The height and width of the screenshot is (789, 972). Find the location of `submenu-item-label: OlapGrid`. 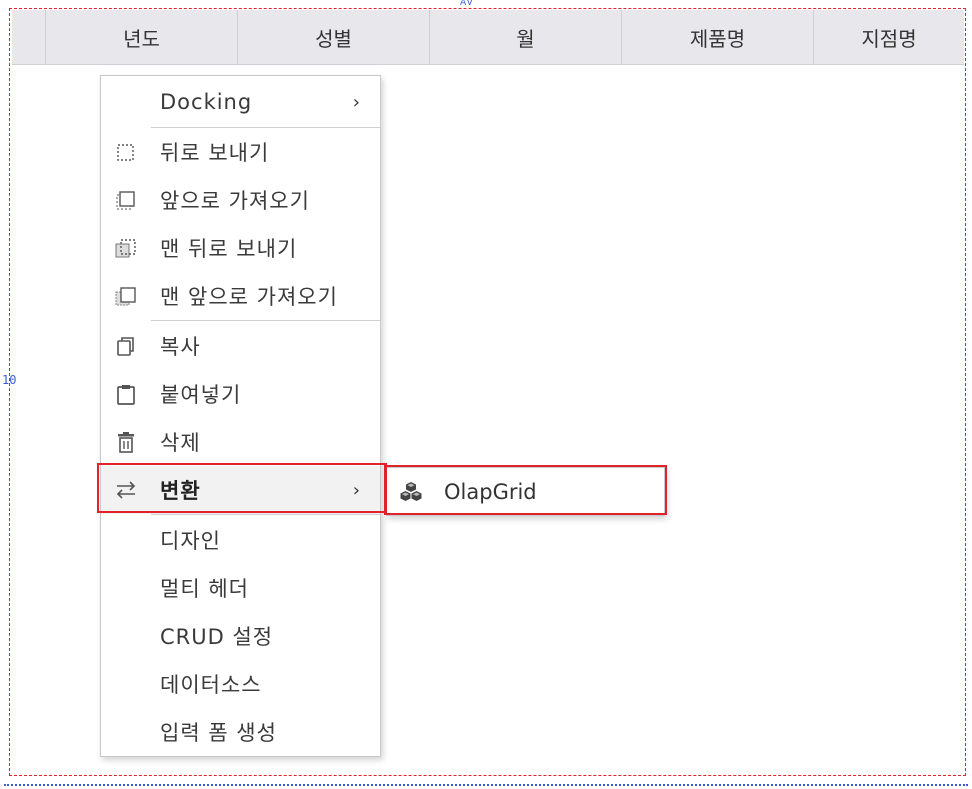

submenu-item-label: OlapGrid is located at coordinates (490, 491).